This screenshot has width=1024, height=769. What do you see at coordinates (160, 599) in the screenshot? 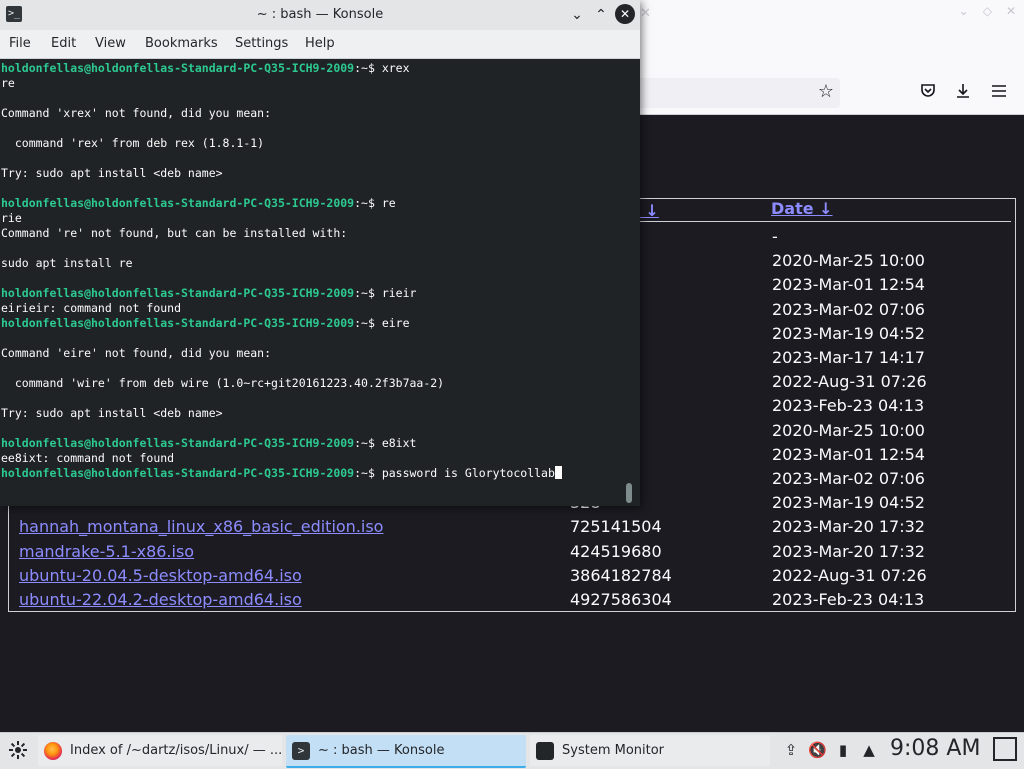
I see `file-link: ubuntu-22.04.2-desktop-amd64.iso` at bounding box center [160, 599].